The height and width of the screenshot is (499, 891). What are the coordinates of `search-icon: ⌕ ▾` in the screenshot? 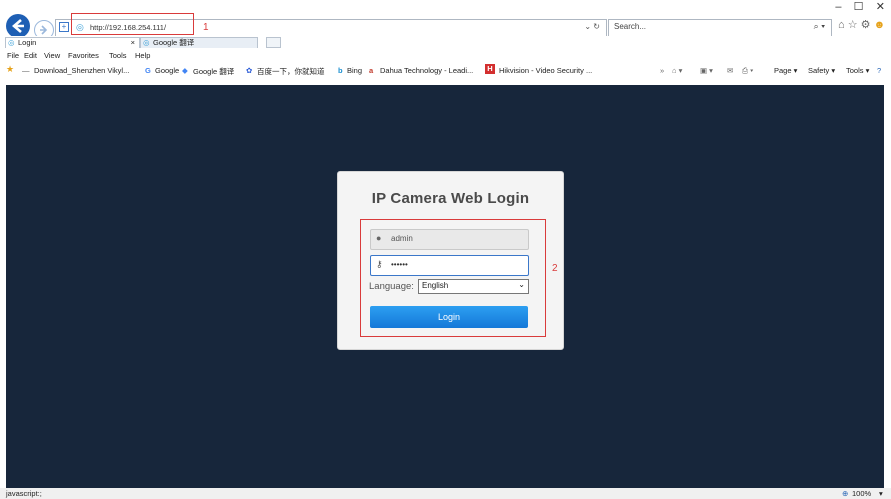 It's located at (819, 26).